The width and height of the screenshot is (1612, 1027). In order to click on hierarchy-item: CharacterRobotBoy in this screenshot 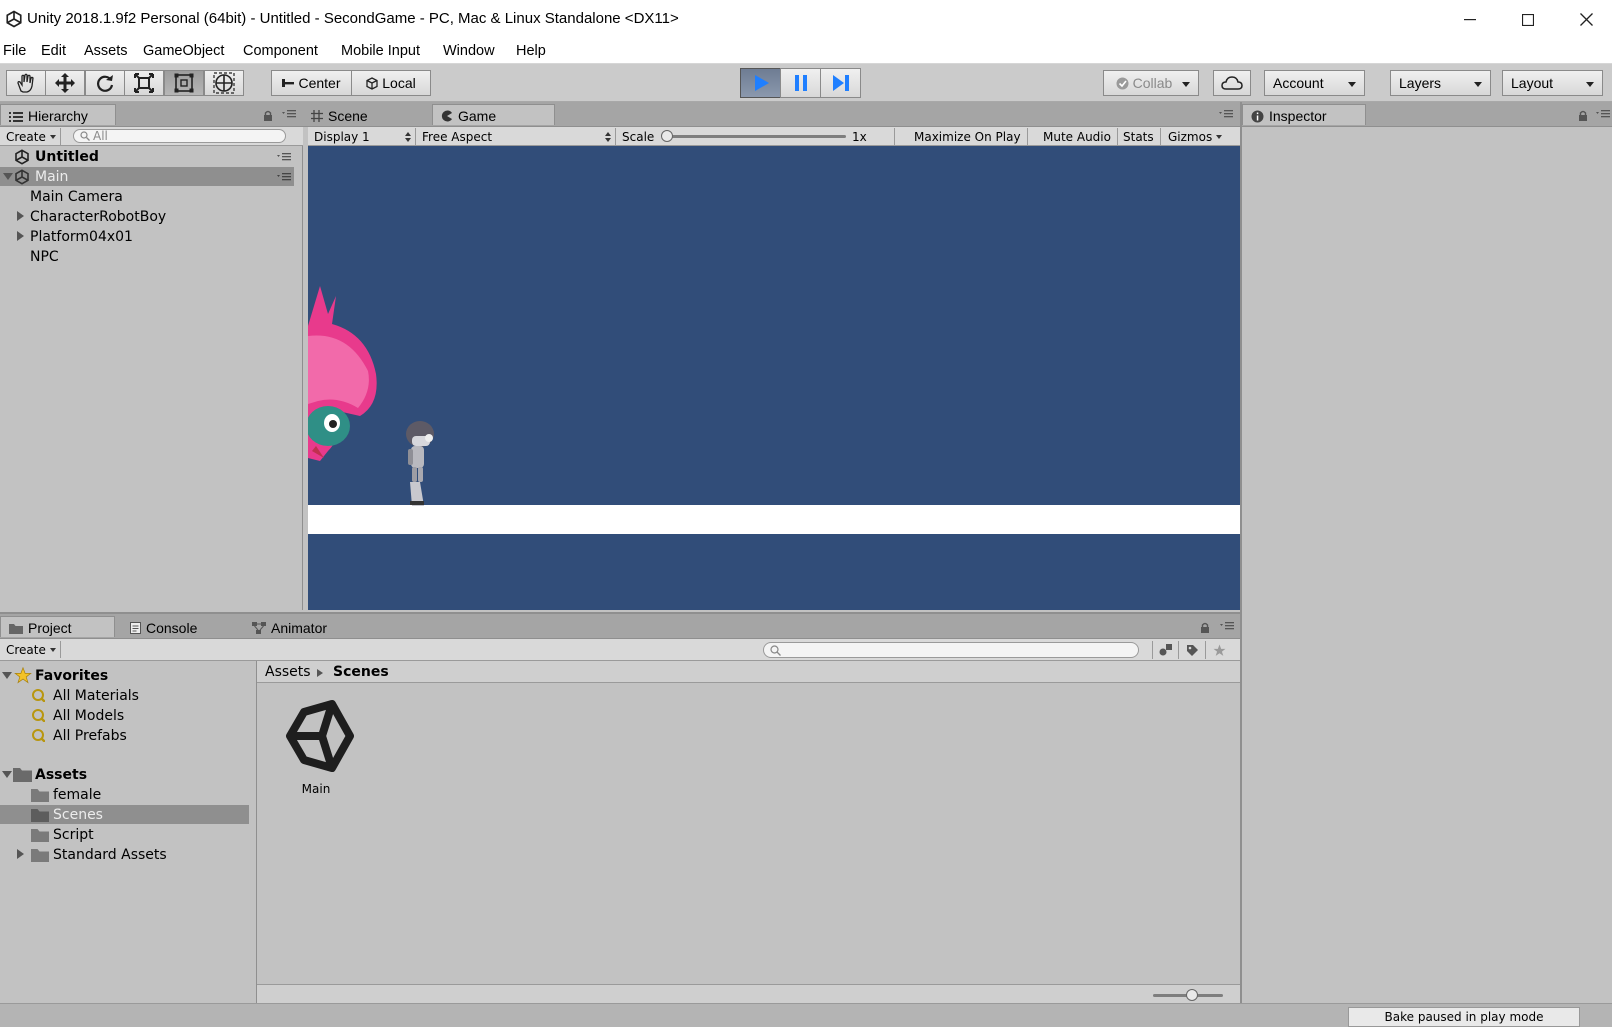, I will do `click(147, 216)`.